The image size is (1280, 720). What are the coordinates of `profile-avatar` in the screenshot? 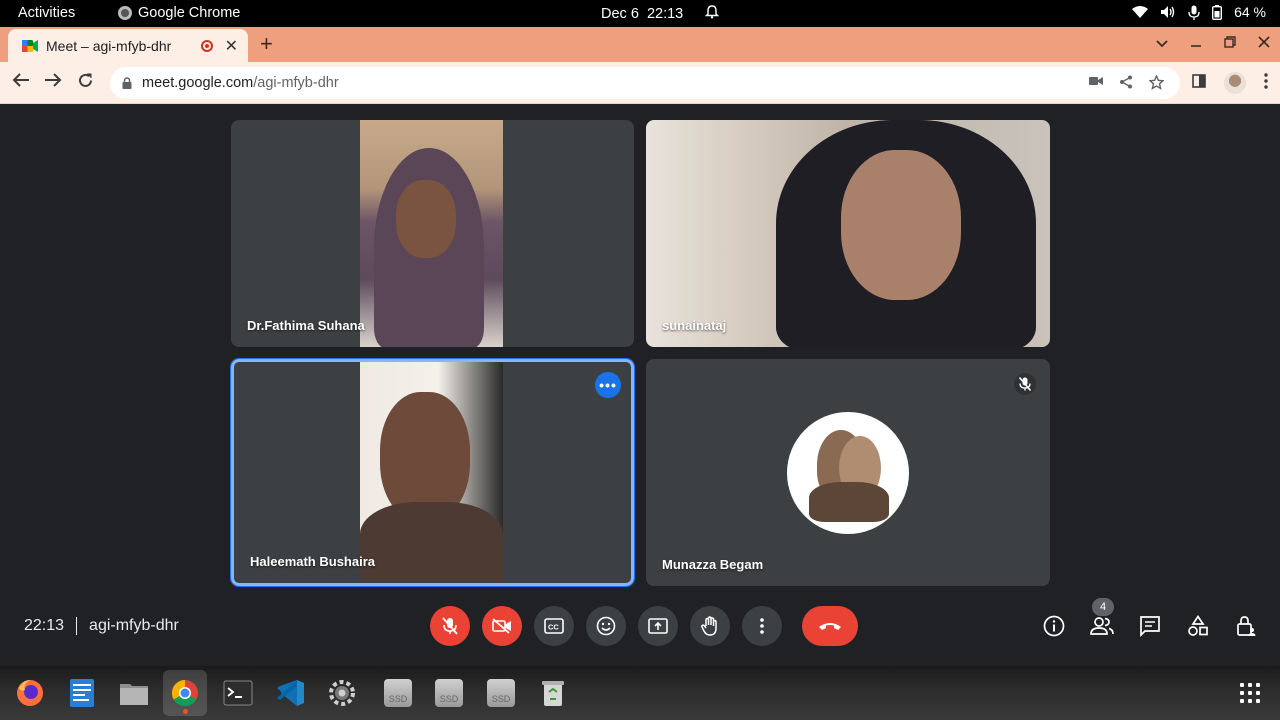 It's located at (1235, 83).